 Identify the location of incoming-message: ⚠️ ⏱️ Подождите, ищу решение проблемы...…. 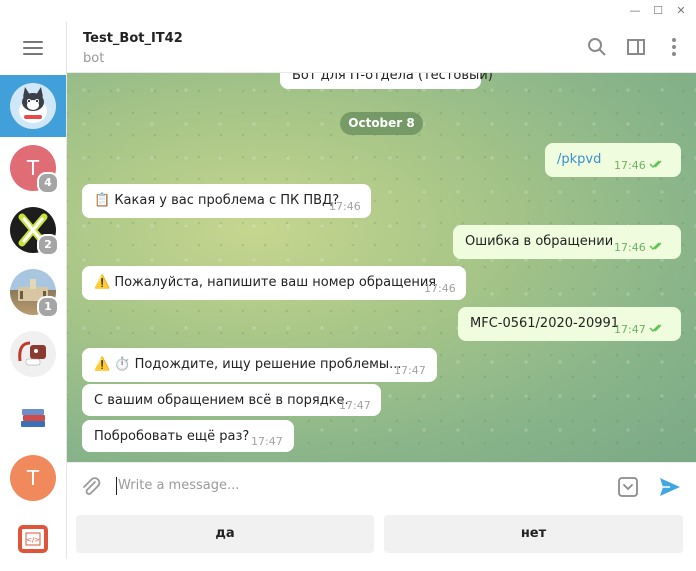
(259, 365).